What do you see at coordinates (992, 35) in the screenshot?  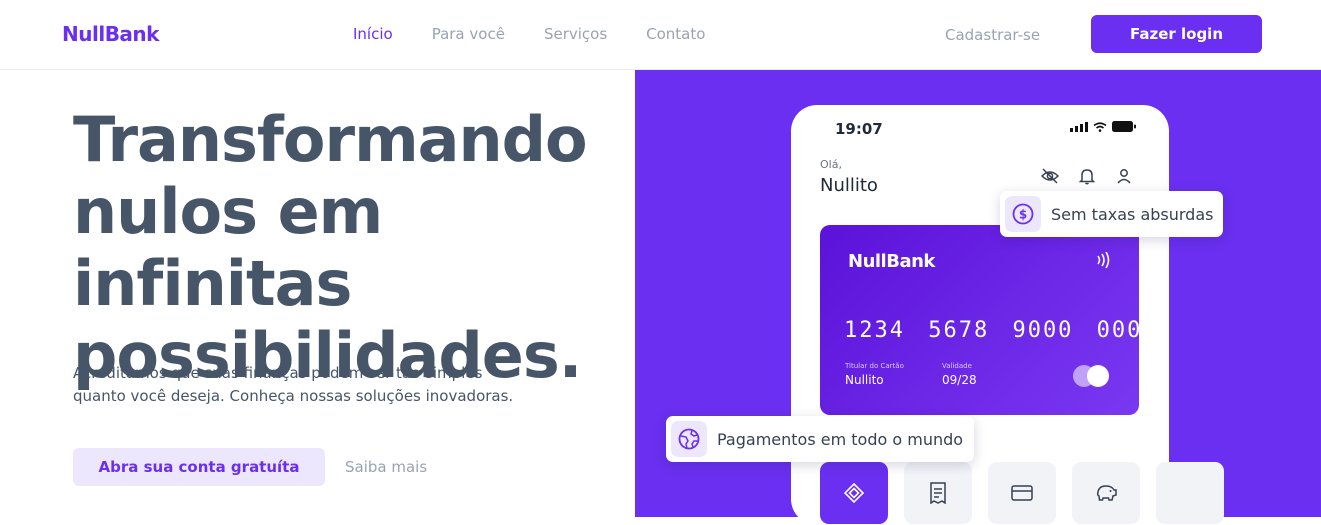 I see `signup-link: Cadastrar-se` at bounding box center [992, 35].